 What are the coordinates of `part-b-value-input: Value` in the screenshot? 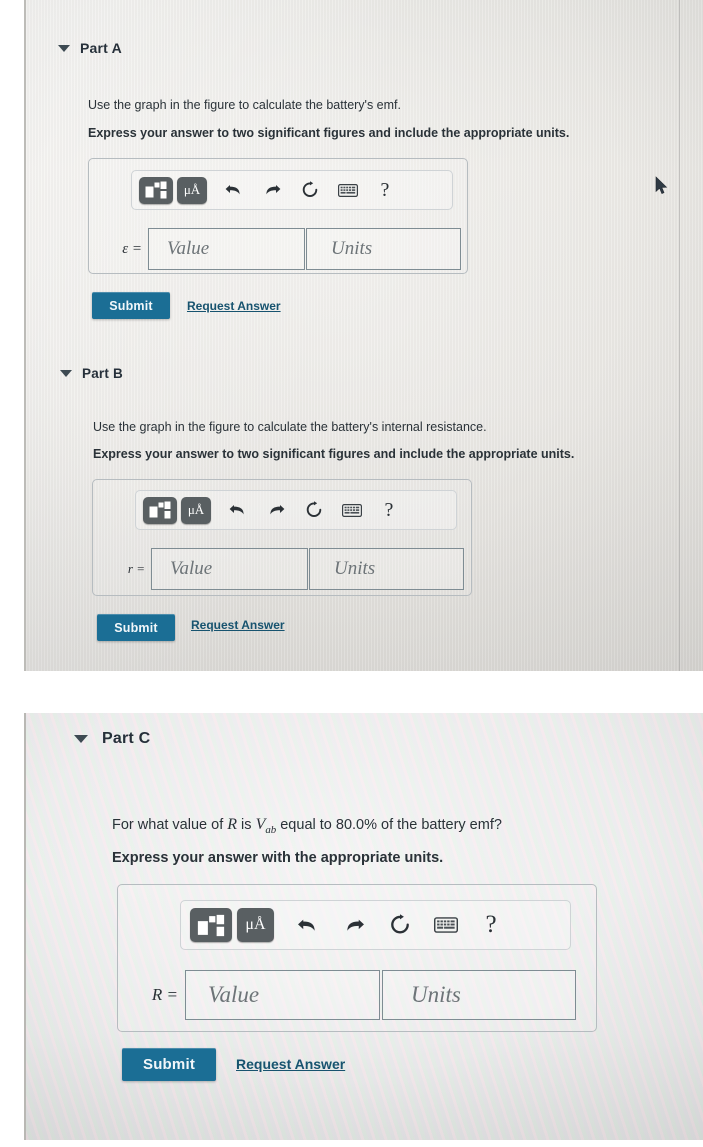 It's located at (229, 569).